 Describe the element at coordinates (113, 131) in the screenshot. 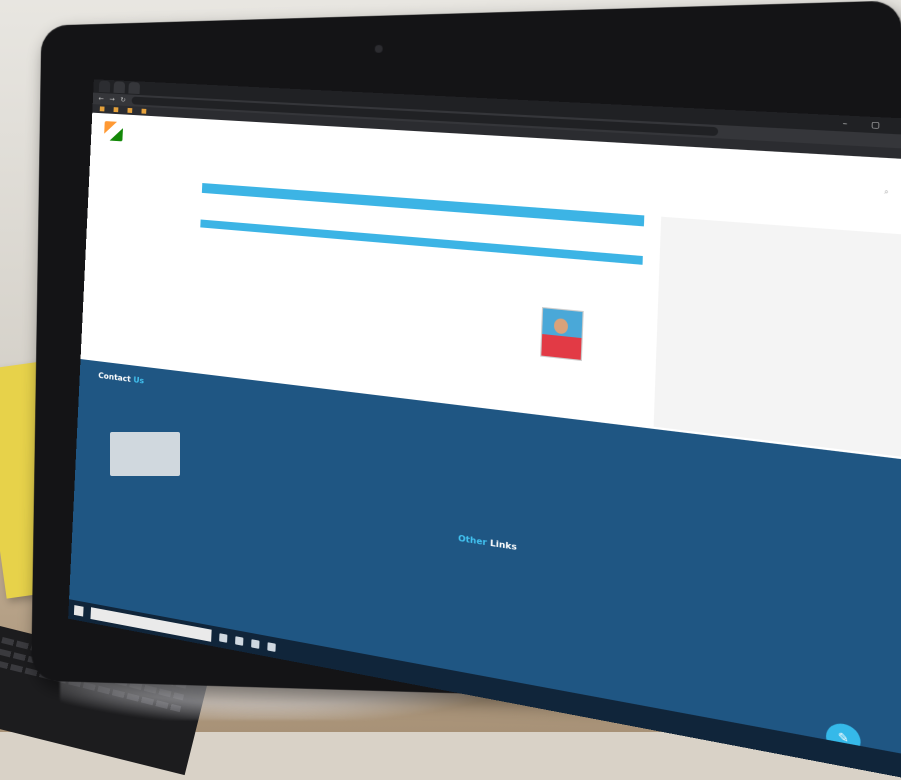

I see `site-logo` at that location.